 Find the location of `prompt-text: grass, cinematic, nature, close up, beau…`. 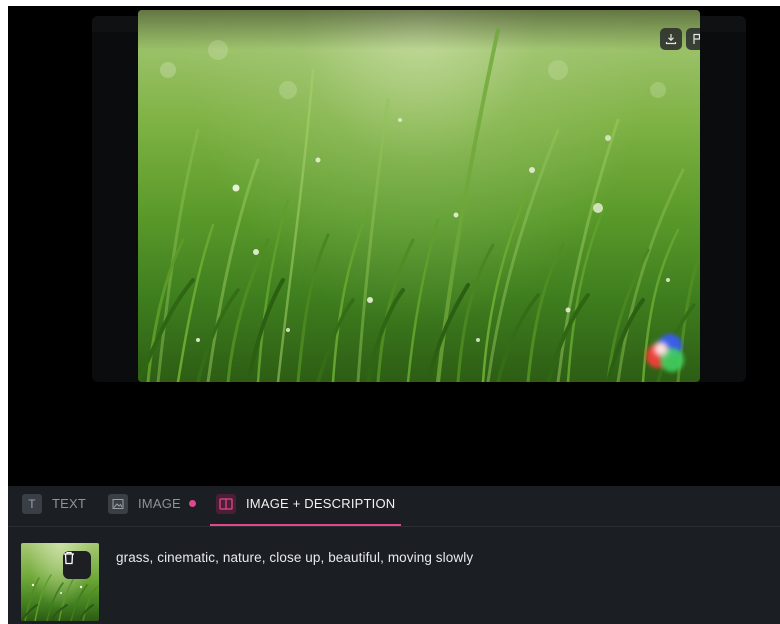

prompt-text: grass, cinematic, nature, close up, beau… is located at coordinates (294, 557).